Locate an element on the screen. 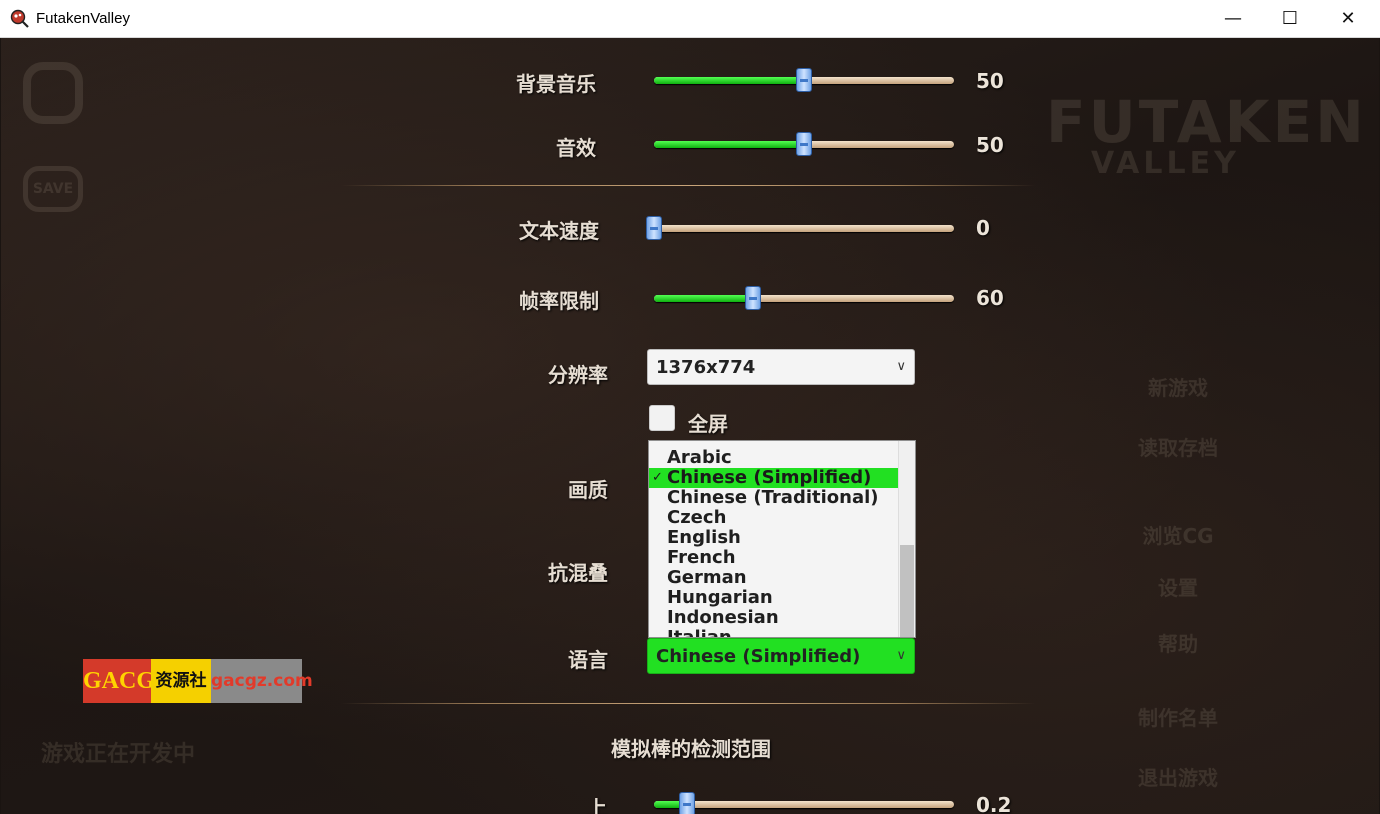 The height and width of the screenshot is (814, 1380). language-option: Arabic is located at coordinates (773, 458).